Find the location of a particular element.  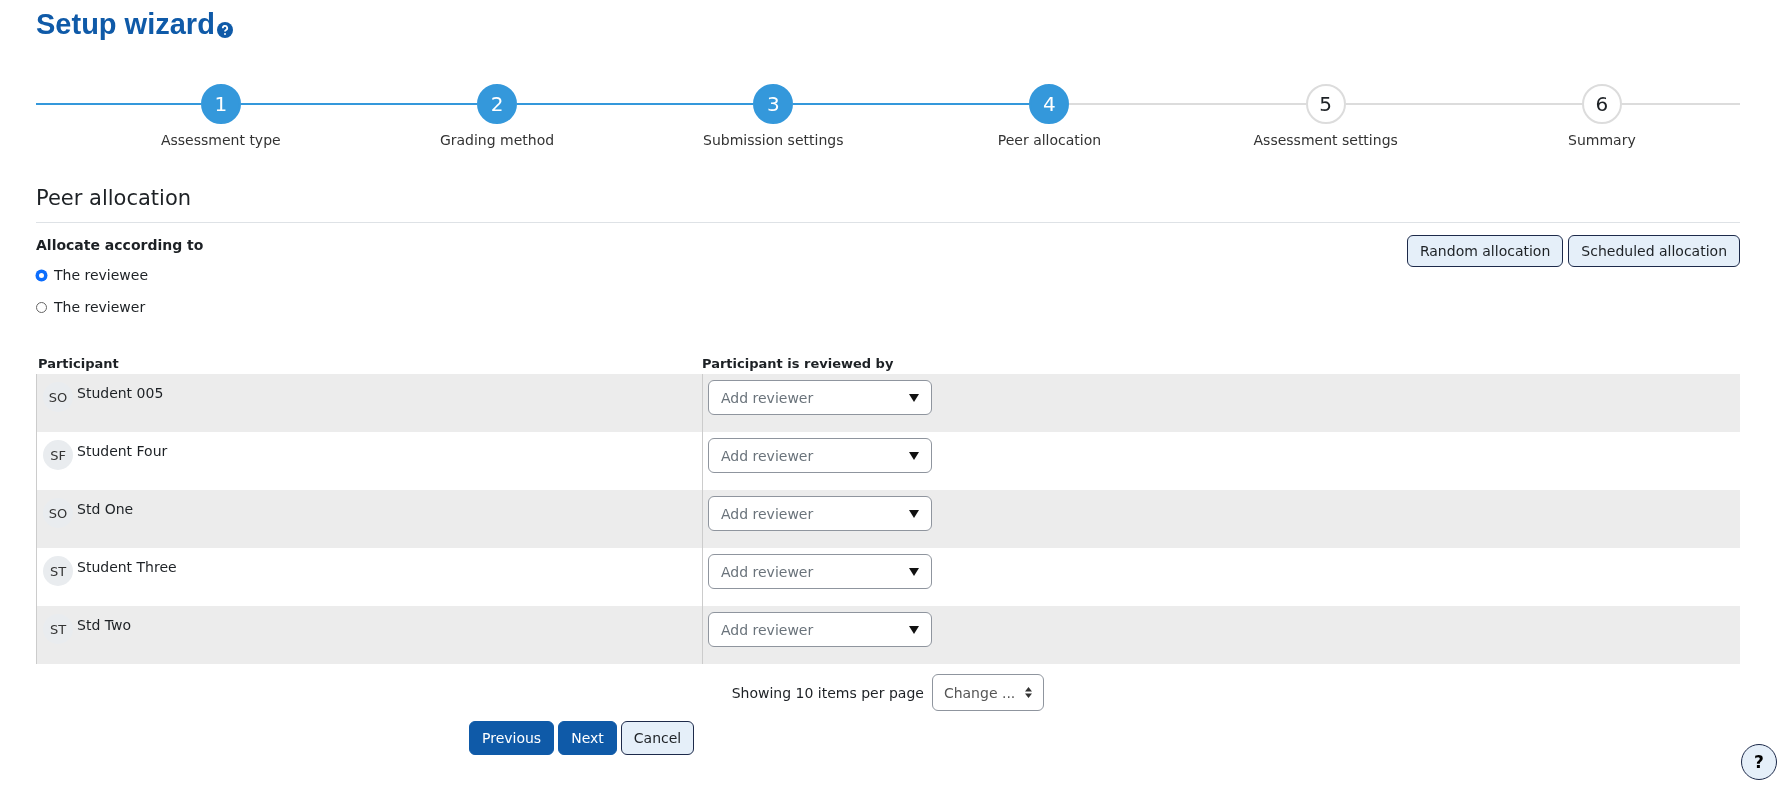

participant-name: Student 005 is located at coordinates (120, 393).